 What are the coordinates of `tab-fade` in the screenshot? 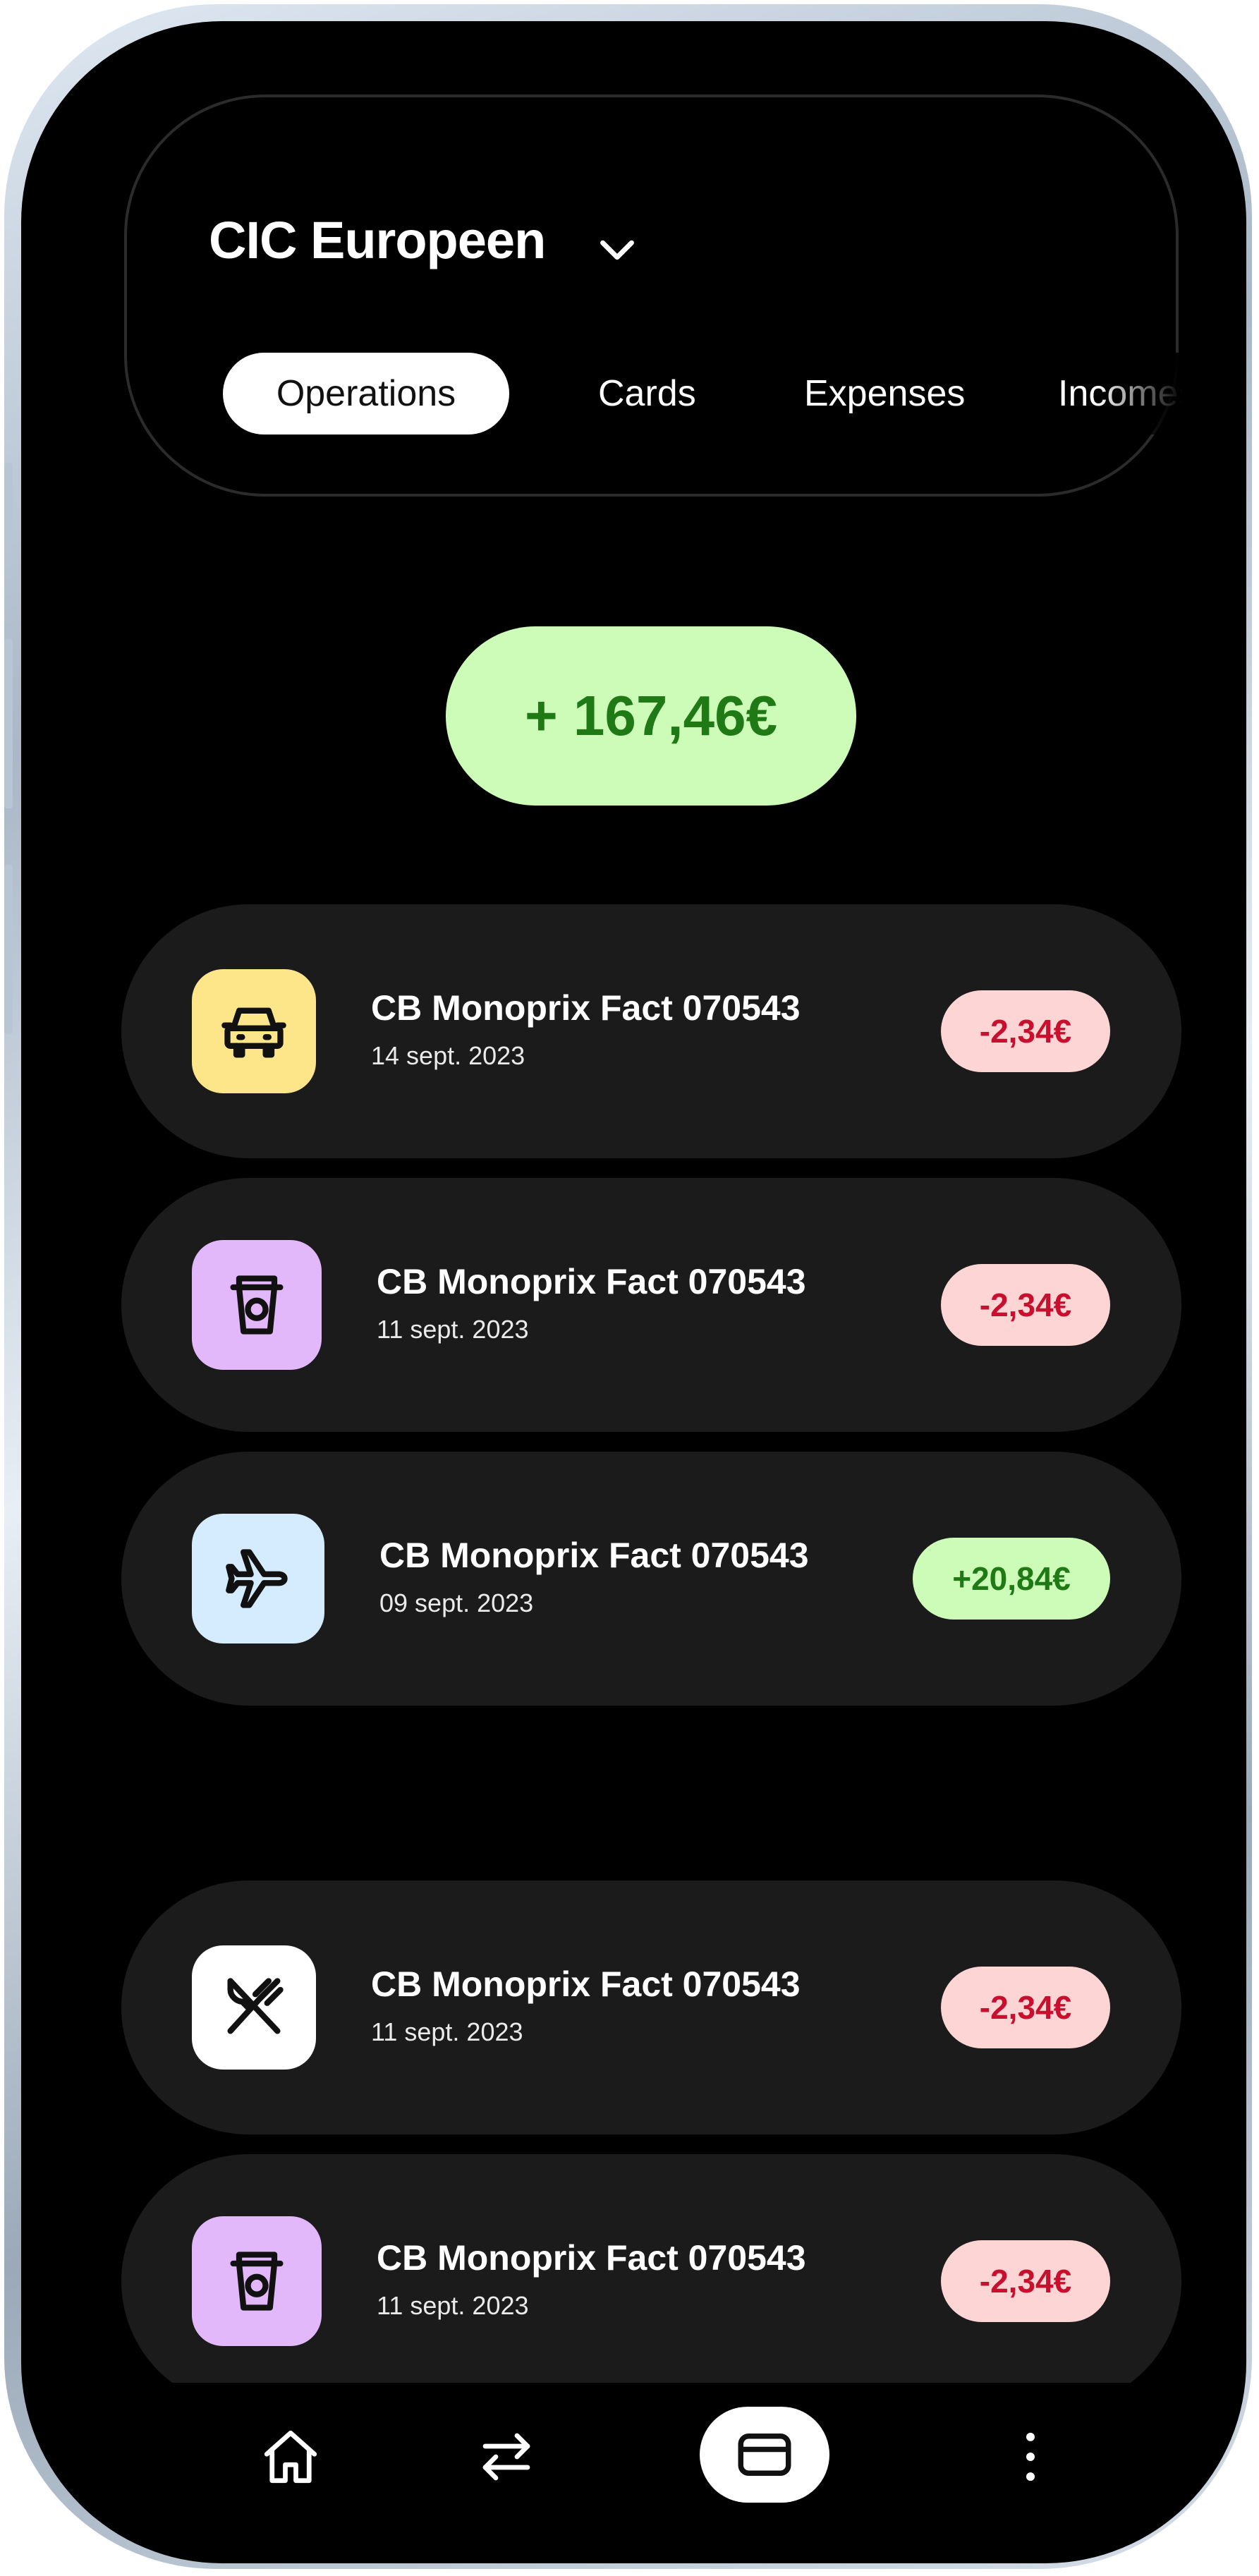 It's located at (1139, 394).